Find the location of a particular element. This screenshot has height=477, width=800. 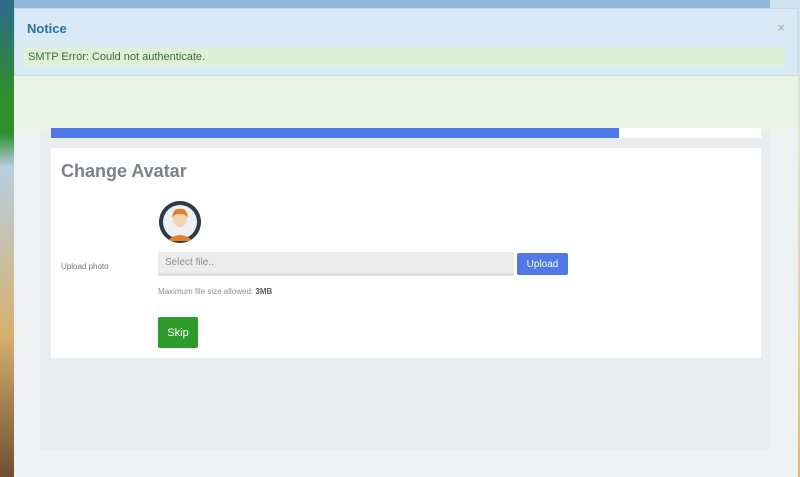

skip-button: Skip is located at coordinates (178, 332).